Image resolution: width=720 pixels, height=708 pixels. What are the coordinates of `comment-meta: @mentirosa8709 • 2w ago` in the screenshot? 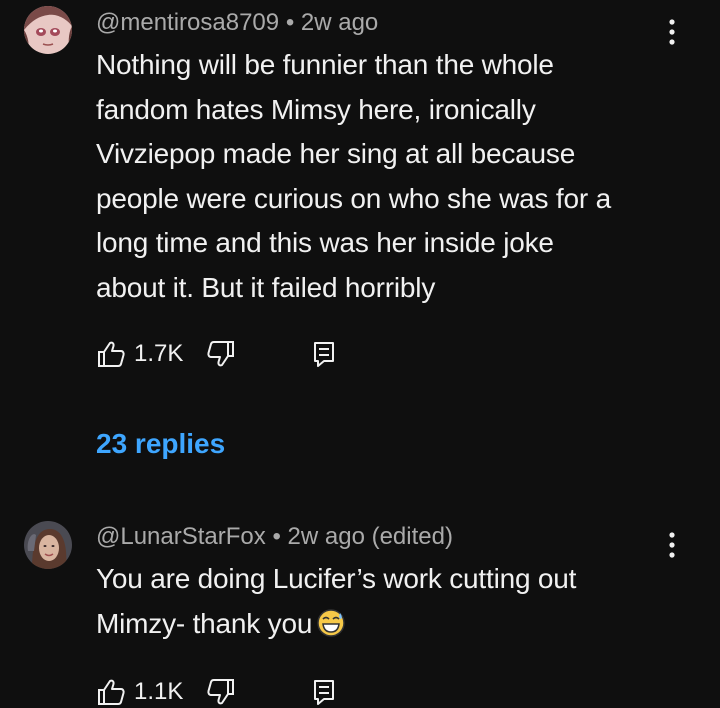 It's located at (237, 23).